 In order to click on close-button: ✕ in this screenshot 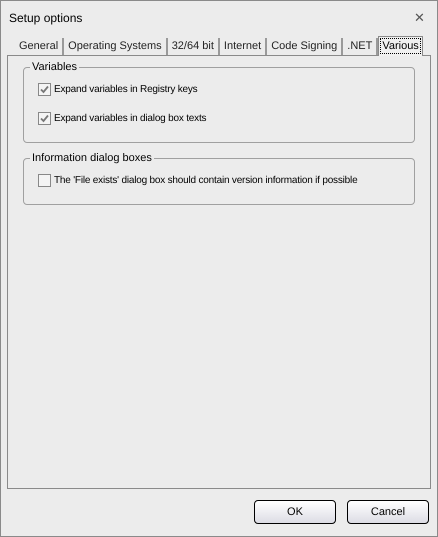, I will do `click(419, 18)`.